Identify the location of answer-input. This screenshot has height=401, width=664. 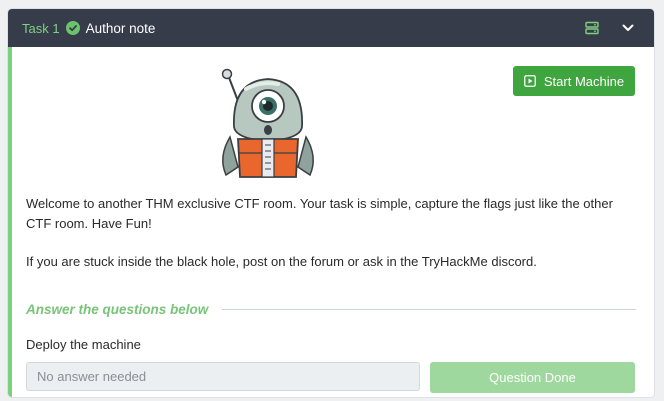
(223, 376).